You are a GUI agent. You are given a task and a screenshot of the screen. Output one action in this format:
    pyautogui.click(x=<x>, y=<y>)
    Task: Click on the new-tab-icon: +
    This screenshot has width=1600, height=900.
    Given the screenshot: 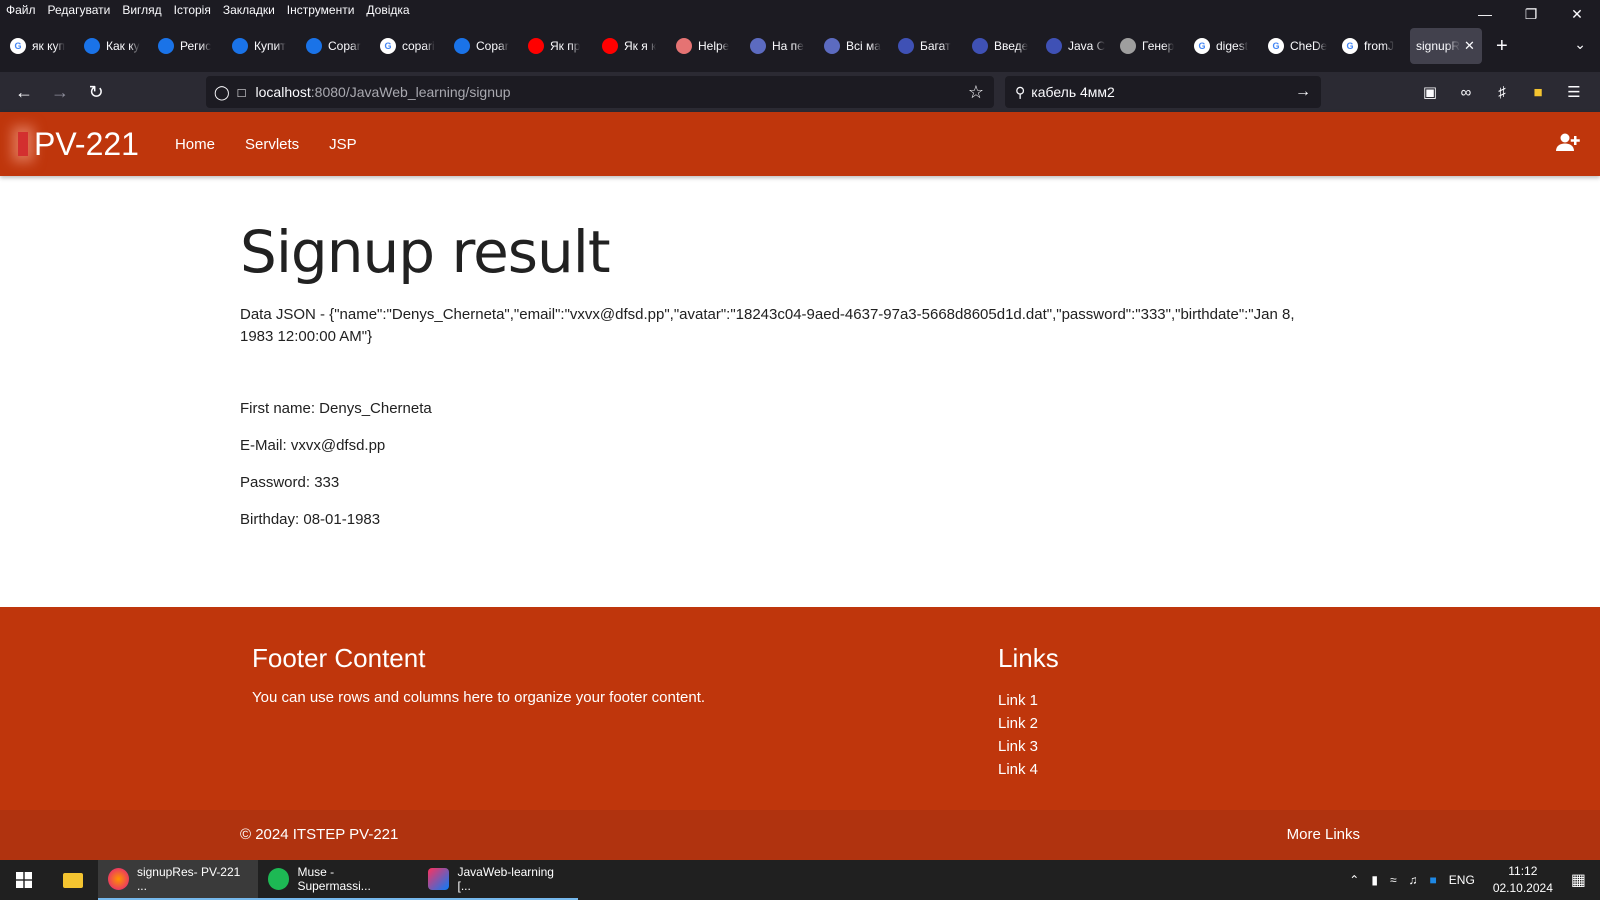 What is the action you would take?
    pyautogui.click(x=1502, y=46)
    